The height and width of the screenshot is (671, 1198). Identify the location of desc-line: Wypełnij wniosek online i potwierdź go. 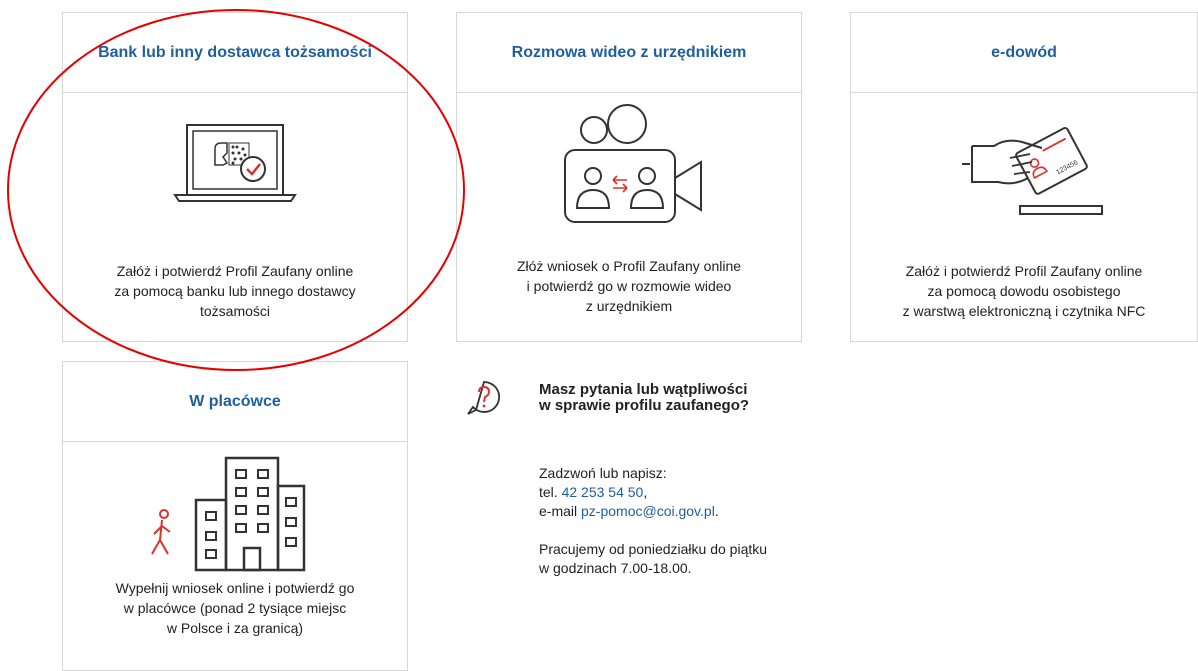
(235, 588).